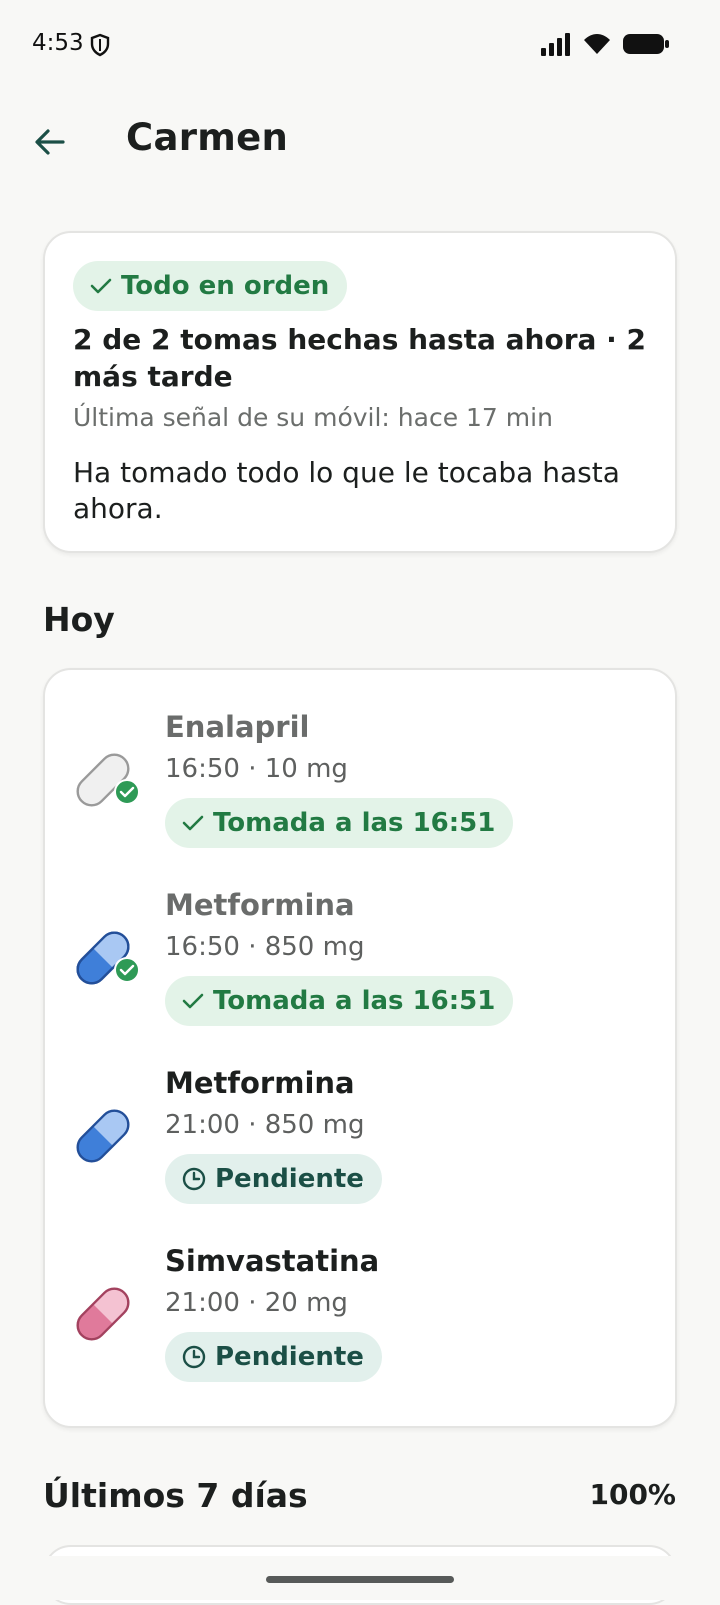 This screenshot has width=720, height=1605. Describe the element at coordinates (256, 1303) in the screenshot. I see `medication-time-dose: 21:00 · 20 mg` at that location.